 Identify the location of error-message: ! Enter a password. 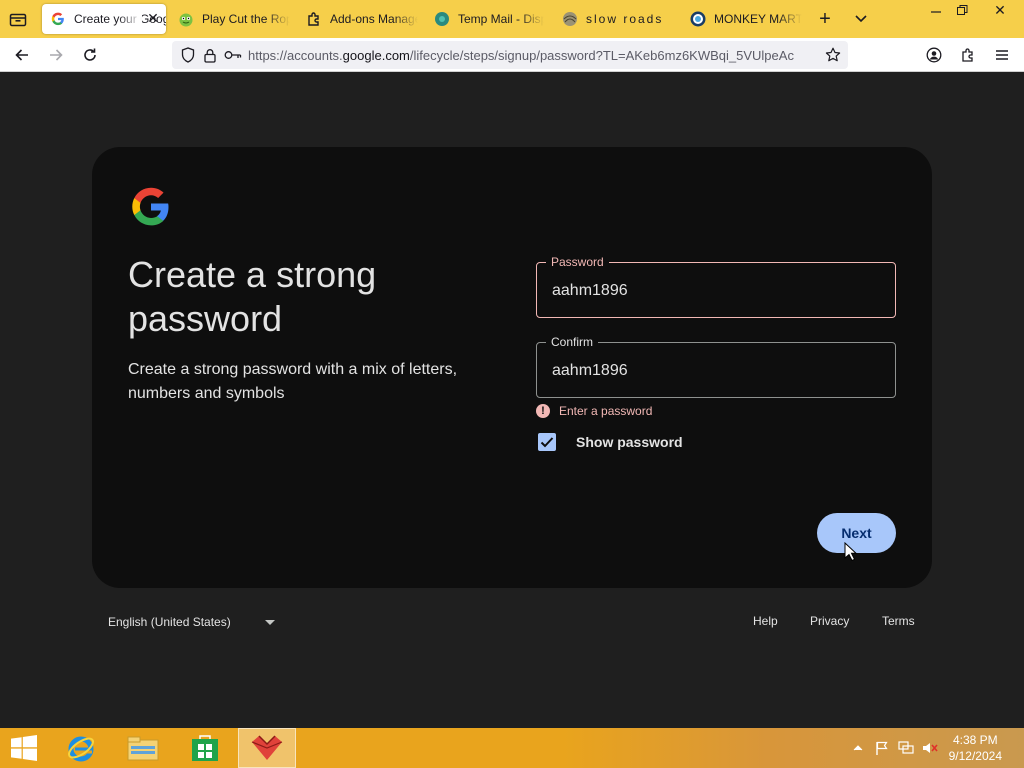
(594, 411).